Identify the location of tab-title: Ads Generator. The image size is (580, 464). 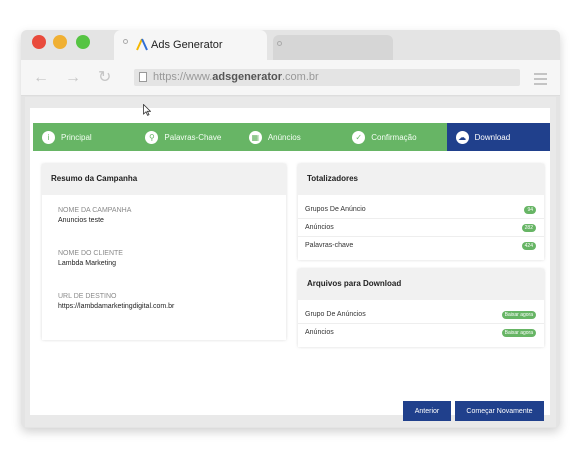
(187, 45).